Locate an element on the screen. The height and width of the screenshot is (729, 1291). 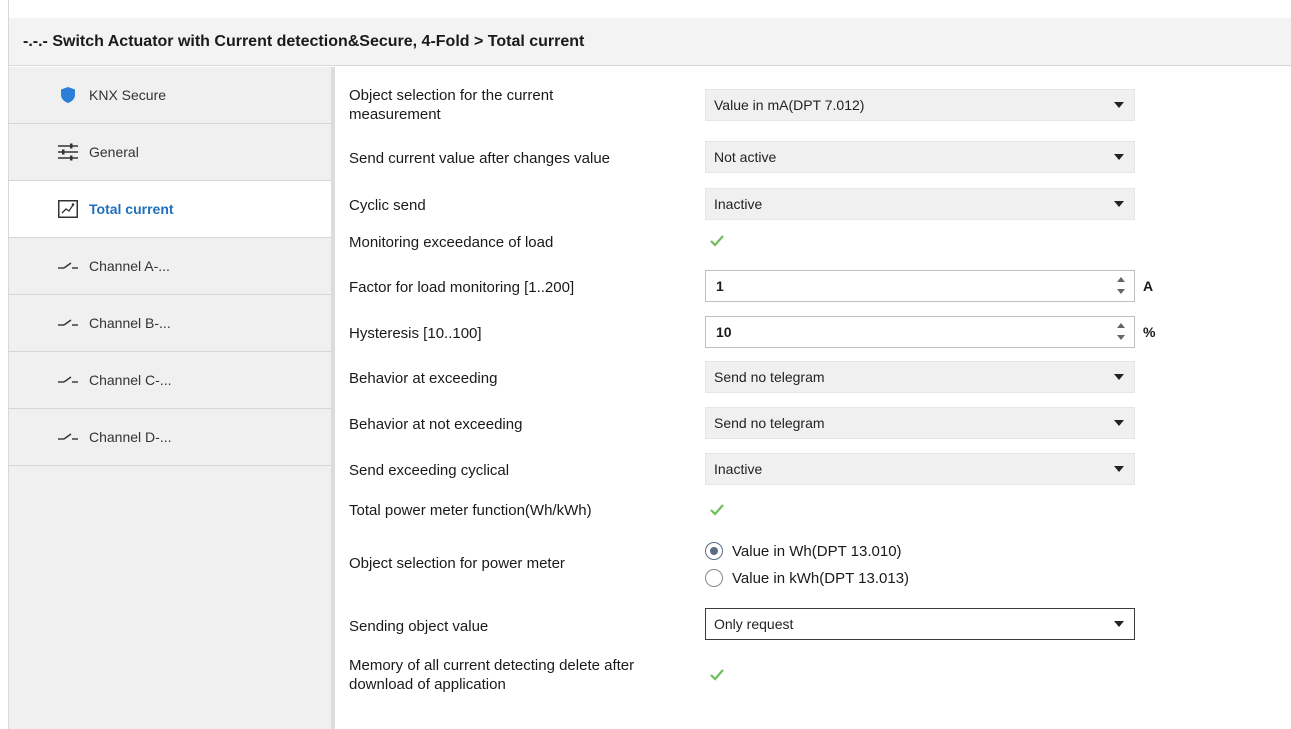
hysteresis-input: 10 is located at coordinates (920, 332).